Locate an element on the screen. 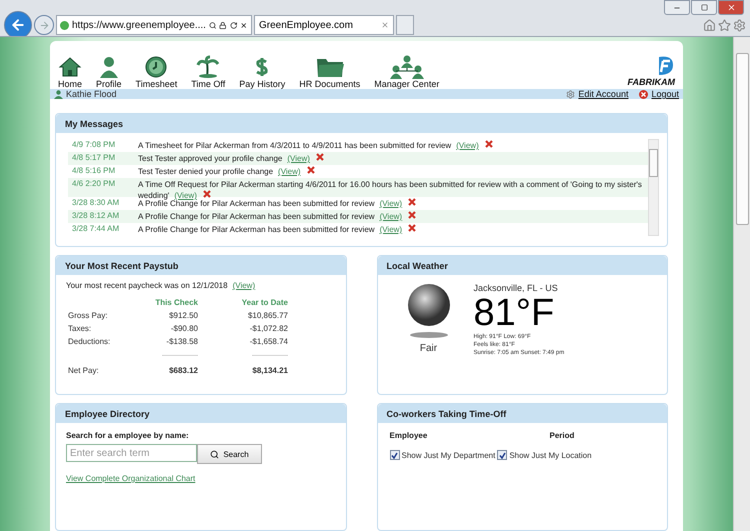 The height and width of the screenshot is (531, 750). nav-item: Timesheet is located at coordinates (157, 72).